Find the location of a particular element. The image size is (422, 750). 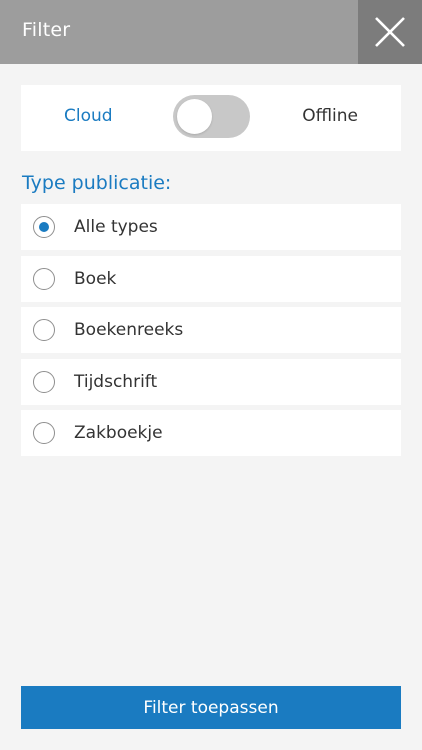

toggle-knob is located at coordinates (194, 116).